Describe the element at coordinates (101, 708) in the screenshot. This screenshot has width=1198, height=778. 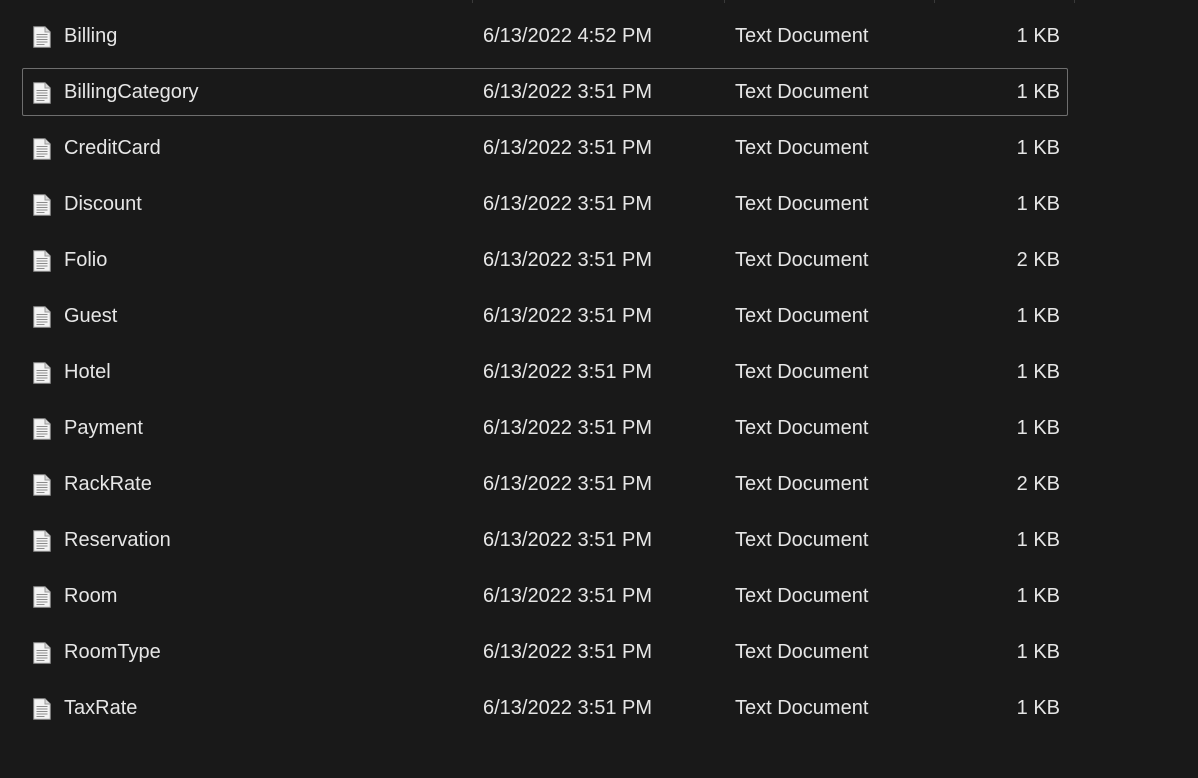
I see `file-name: TaxRate` at that location.